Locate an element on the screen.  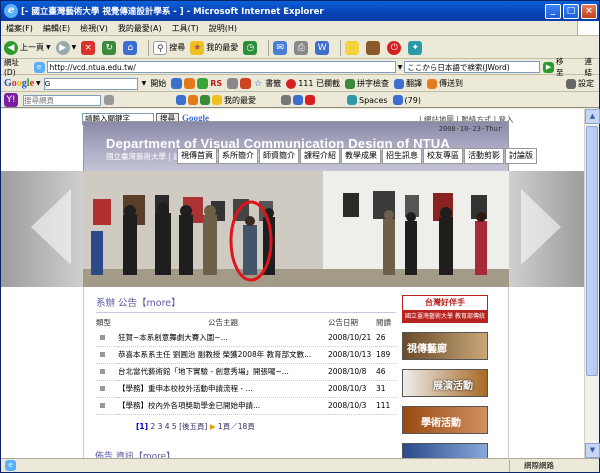
menu-edit: 編輯(E) is located at coordinates (56, 28).